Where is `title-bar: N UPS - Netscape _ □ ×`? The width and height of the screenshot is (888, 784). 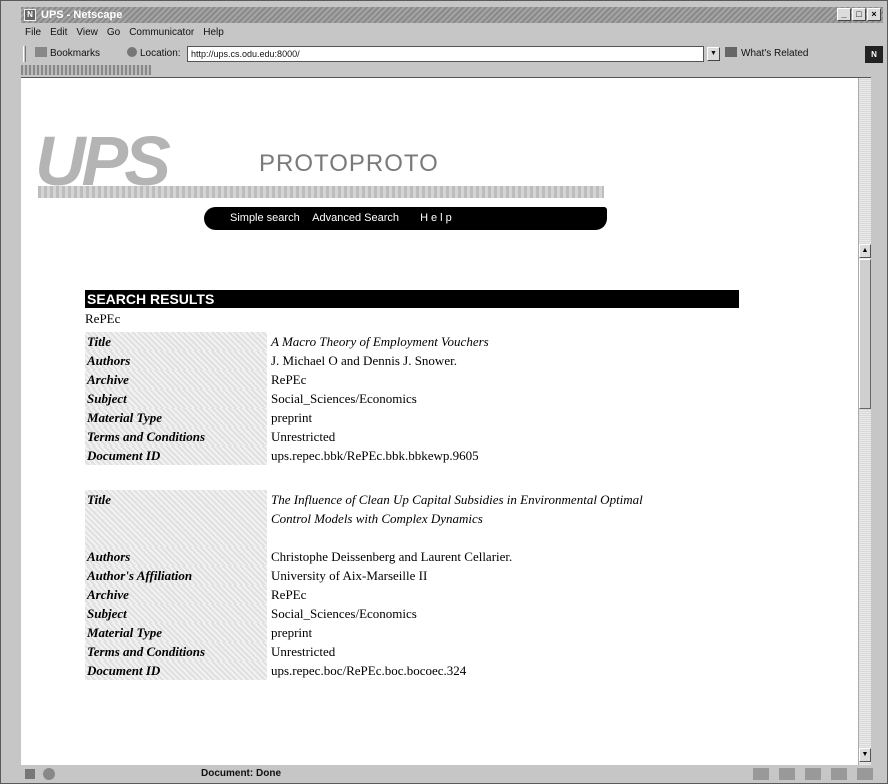
title-bar: N UPS - Netscape _ □ × is located at coordinates (452, 15).